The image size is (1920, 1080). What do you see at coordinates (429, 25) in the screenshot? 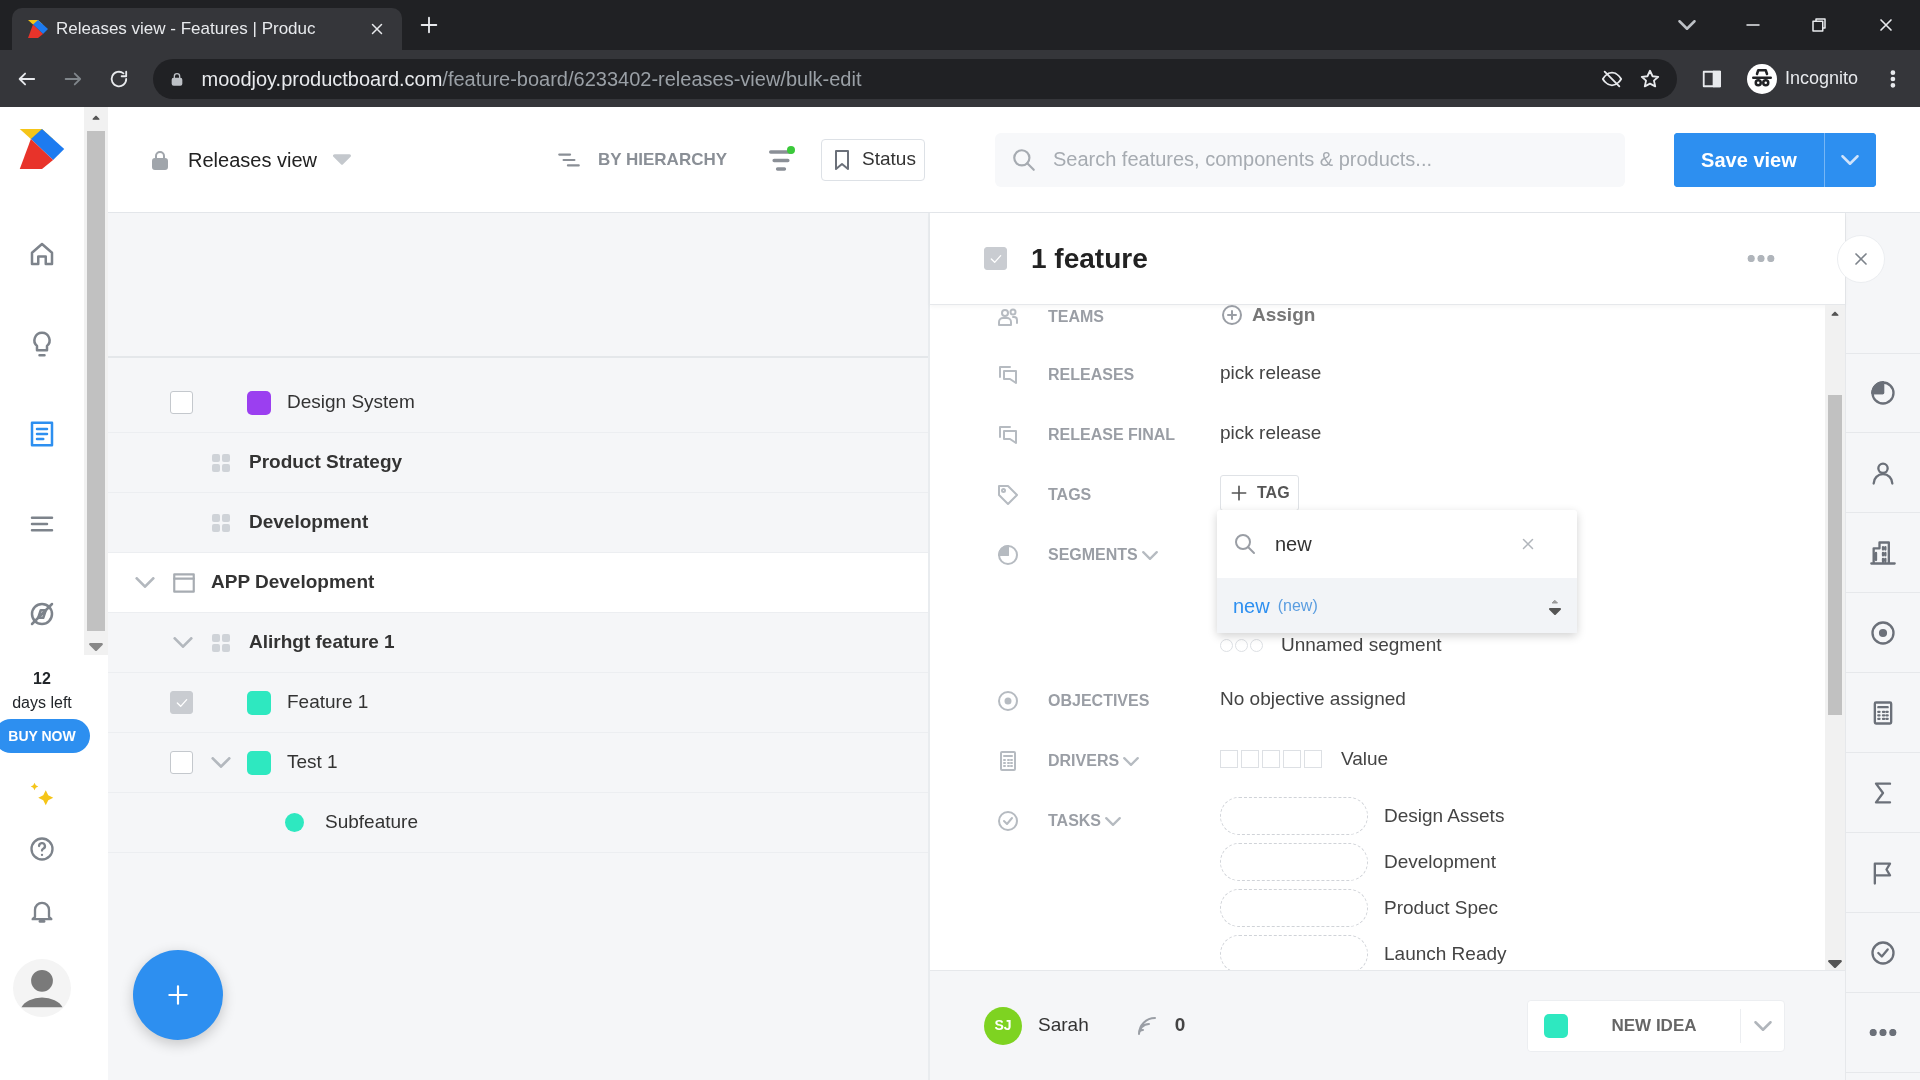
I see `new-tab-icon` at bounding box center [429, 25].